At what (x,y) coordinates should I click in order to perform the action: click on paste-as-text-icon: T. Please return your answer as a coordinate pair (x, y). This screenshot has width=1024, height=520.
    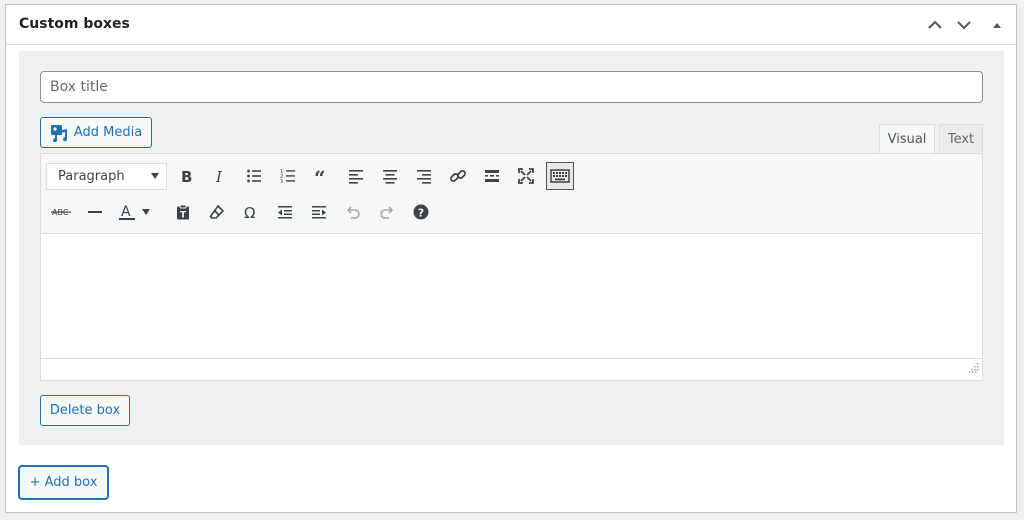
    Looking at the image, I should click on (183, 212).